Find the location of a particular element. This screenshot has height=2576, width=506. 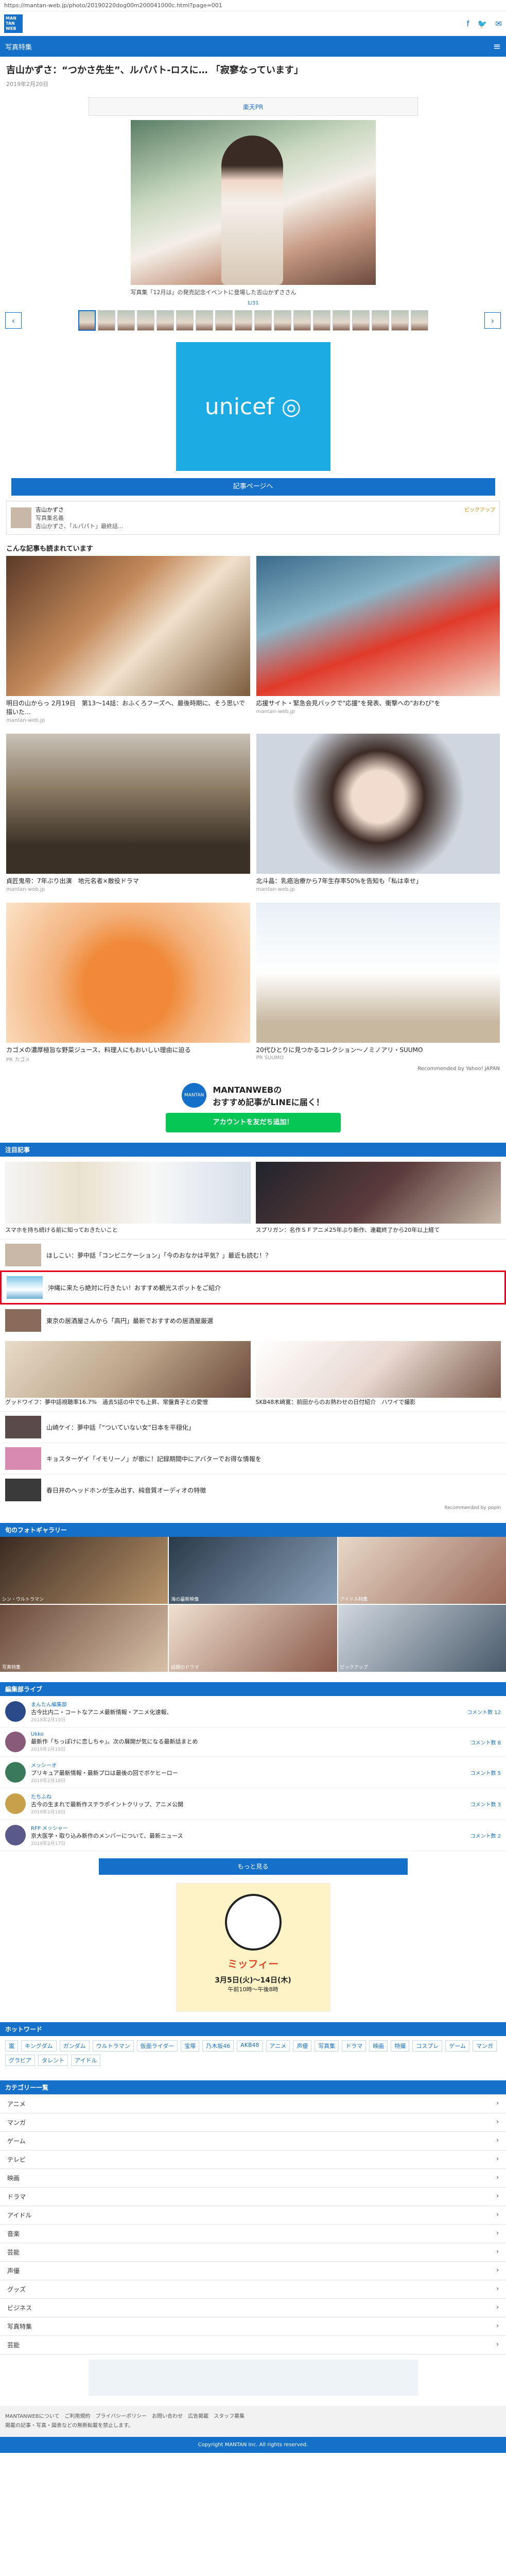

recommend-card: 貞匠鬼帝：7年ぶり出演 地元名者×敵役ドラマ mantan-web.jp is located at coordinates (128, 812).